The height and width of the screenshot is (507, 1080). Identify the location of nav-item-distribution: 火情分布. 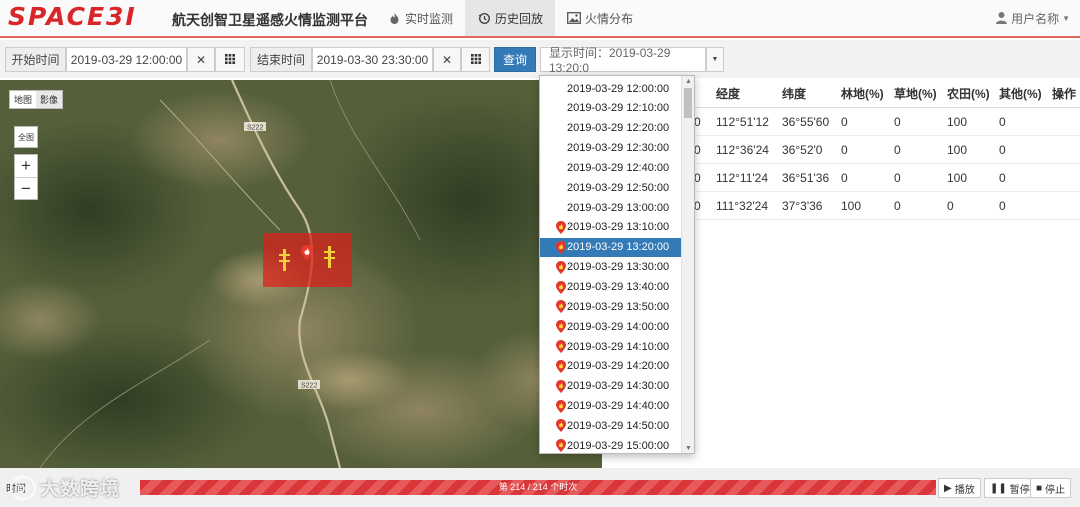
(600, 18).